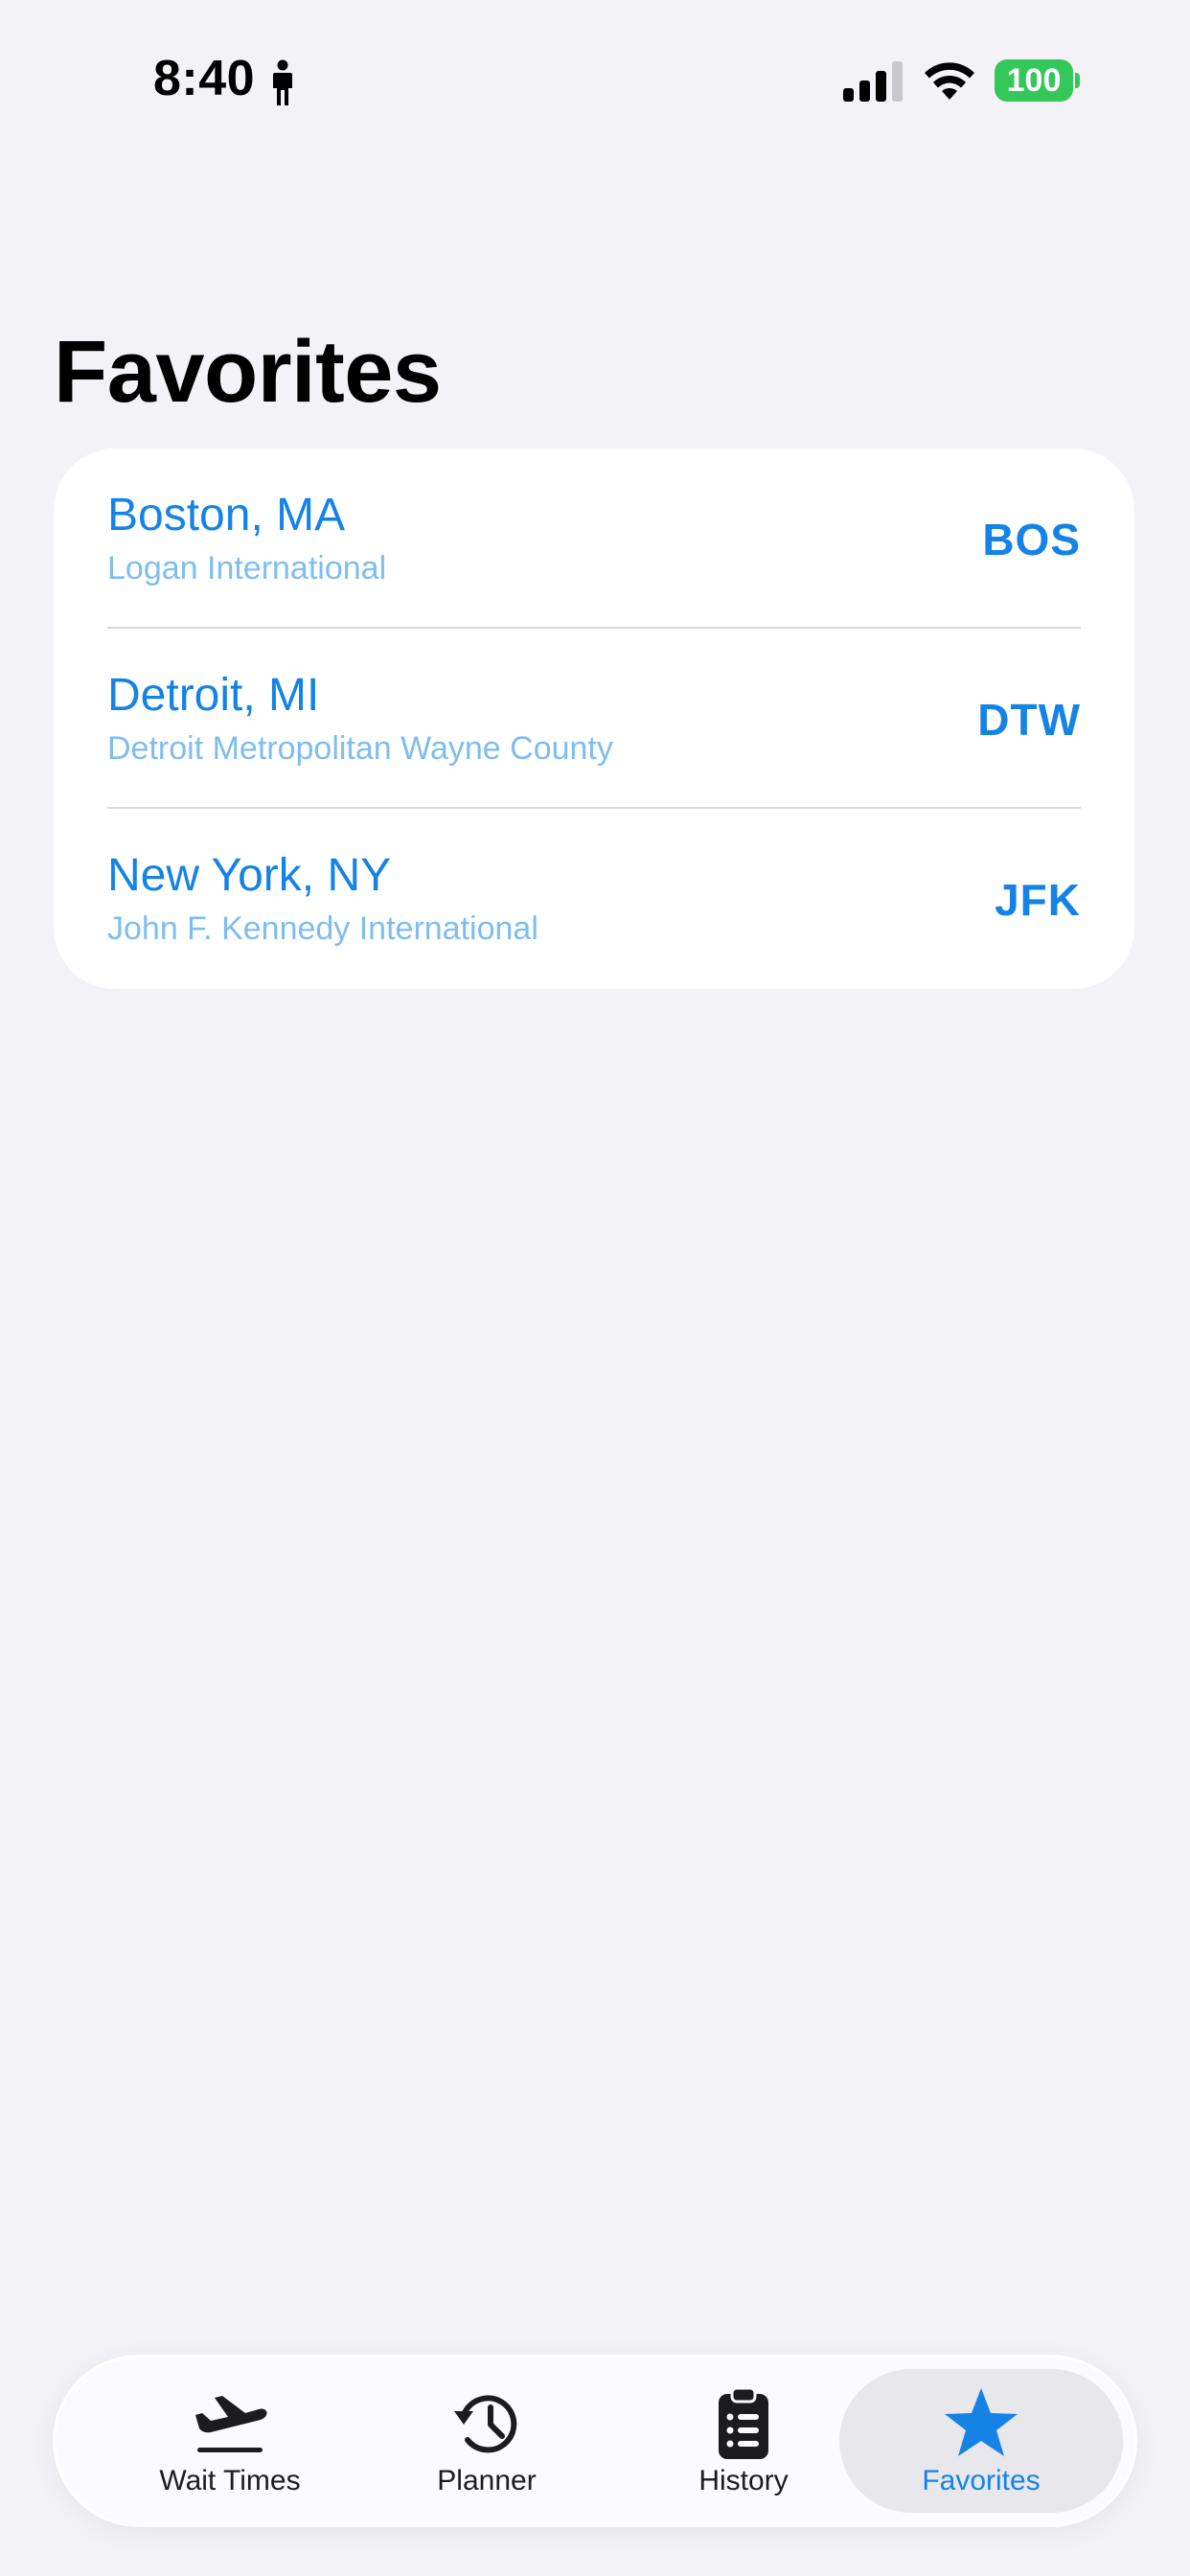 This screenshot has width=1190, height=2576. What do you see at coordinates (982, 2422) in the screenshot?
I see `star-icon` at bounding box center [982, 2422].